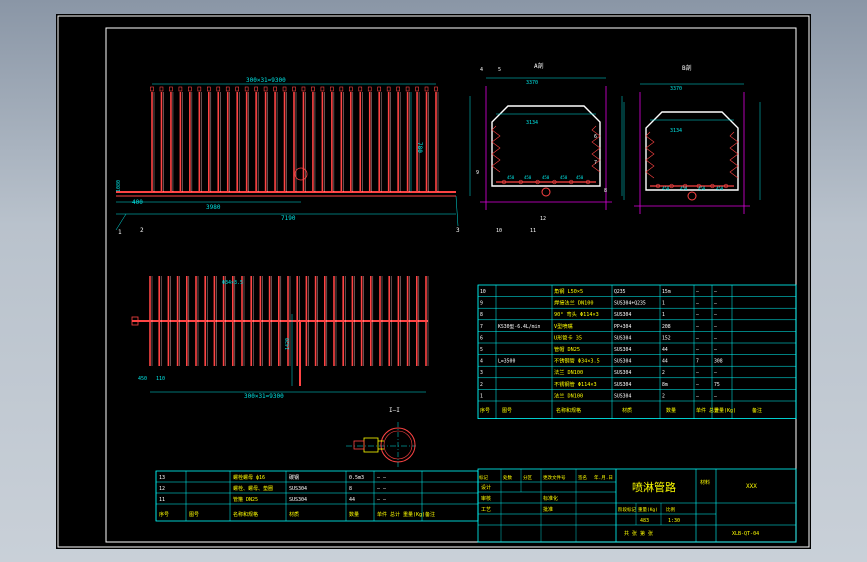 This screenshot has height=562, width=867. I want to click on section-a-callout-6: 6, so click(595, 137).